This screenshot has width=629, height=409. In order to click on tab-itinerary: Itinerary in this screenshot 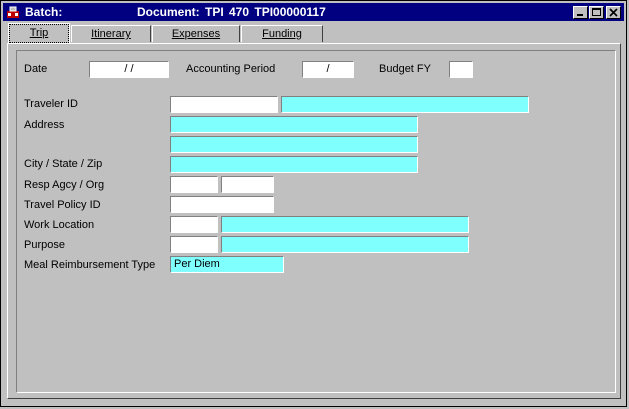, I will do `click(111, 33)`.